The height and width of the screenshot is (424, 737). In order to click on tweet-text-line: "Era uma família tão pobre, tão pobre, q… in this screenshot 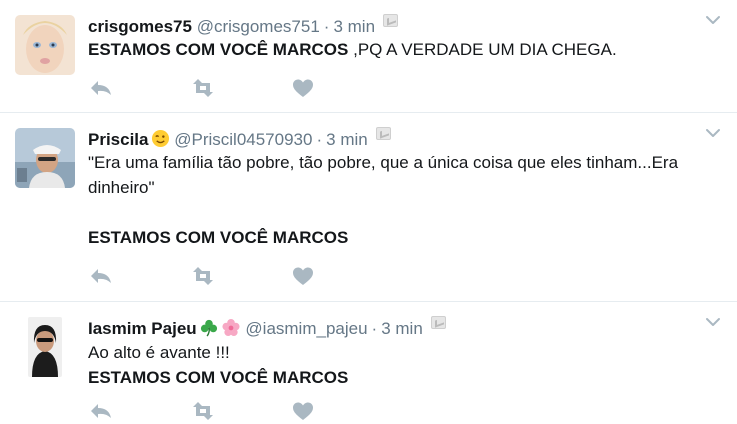, I will do `click(383, 162)`.